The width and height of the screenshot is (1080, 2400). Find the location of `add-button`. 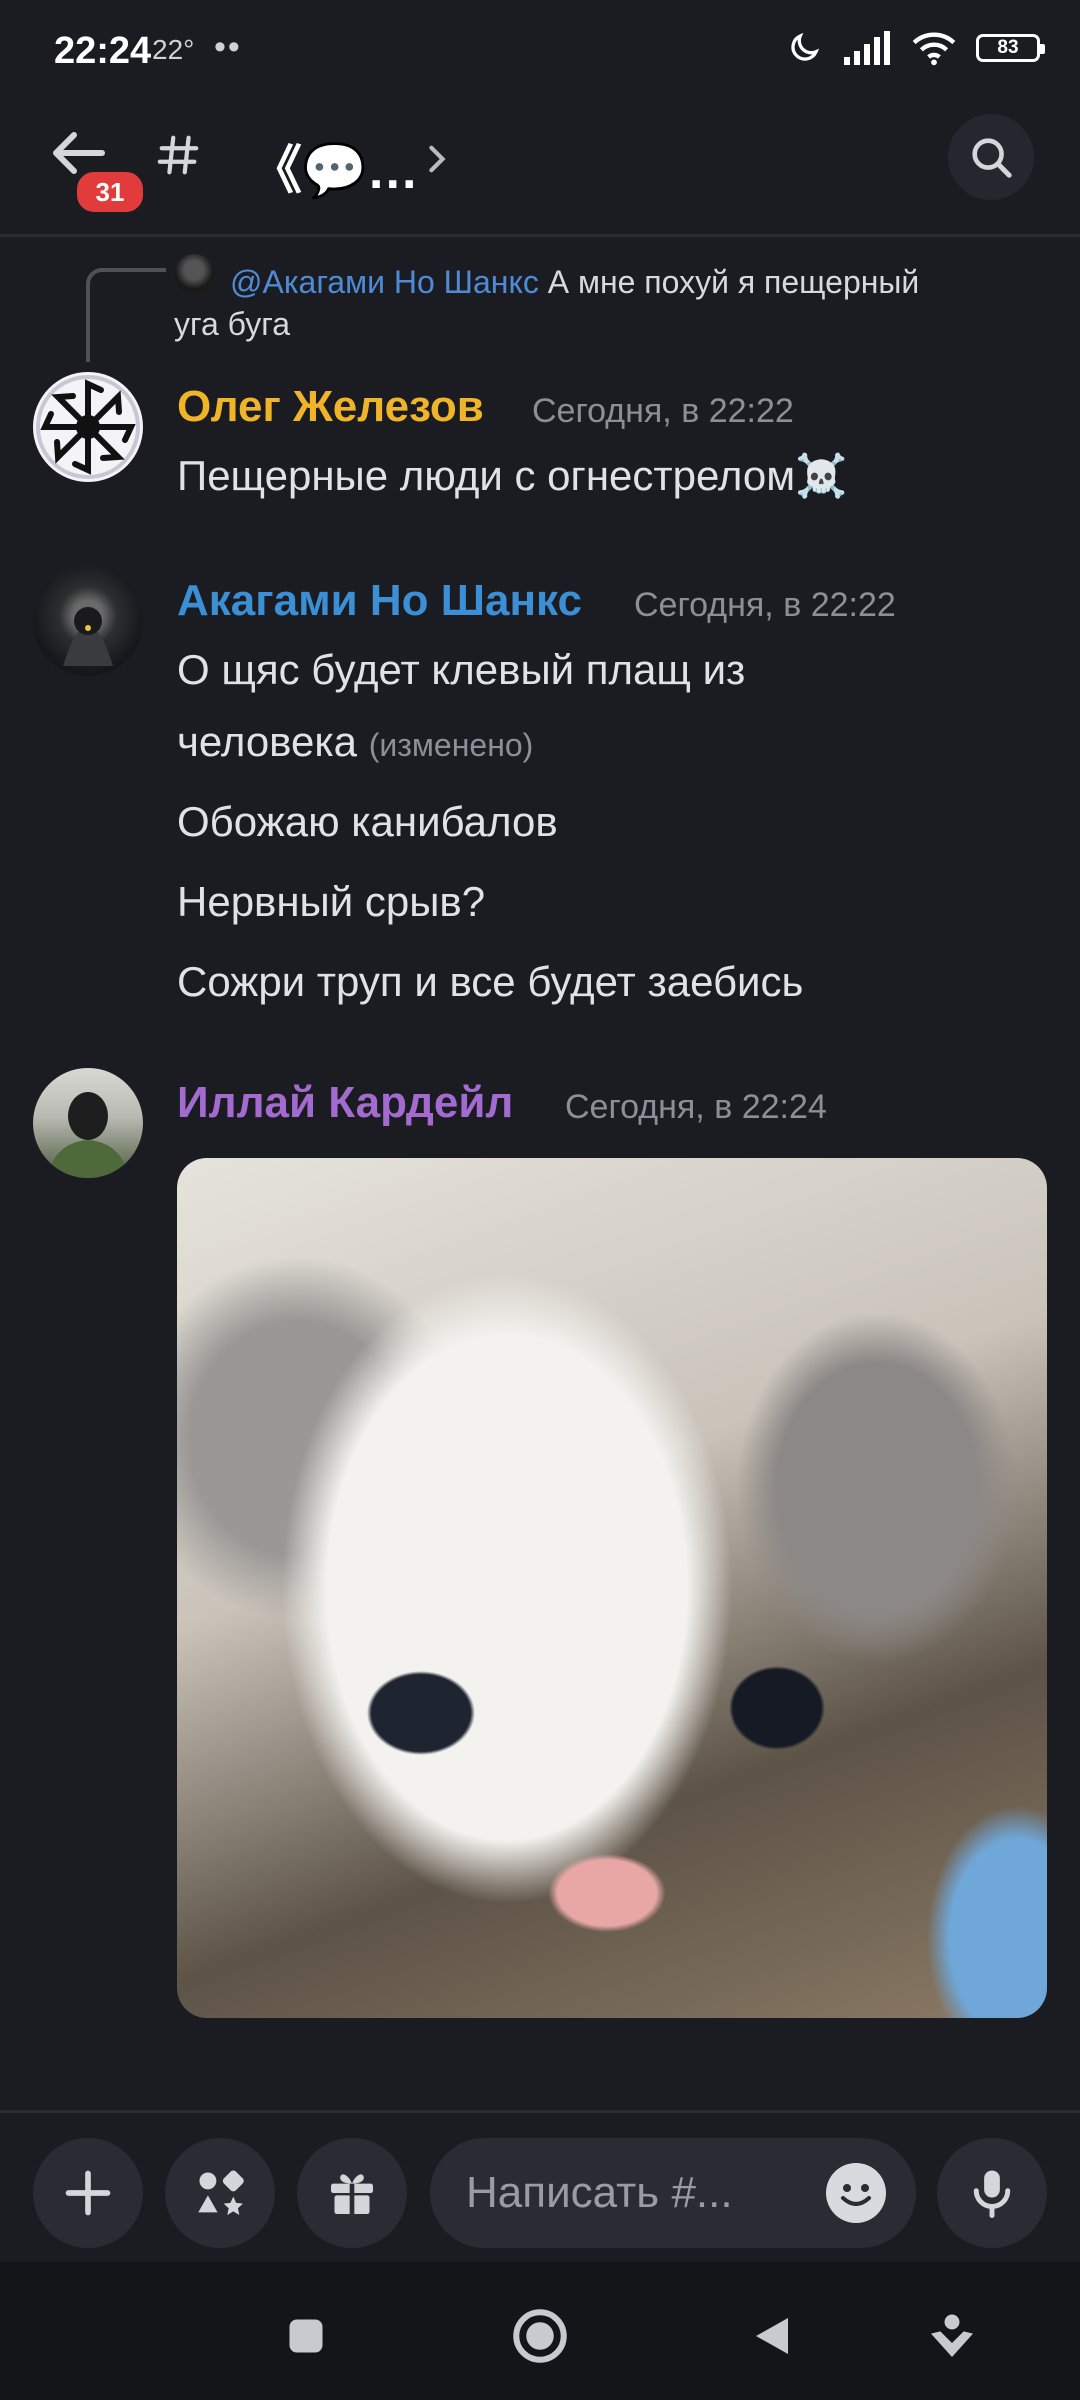

add-button is located at coordinates (88, 2193).